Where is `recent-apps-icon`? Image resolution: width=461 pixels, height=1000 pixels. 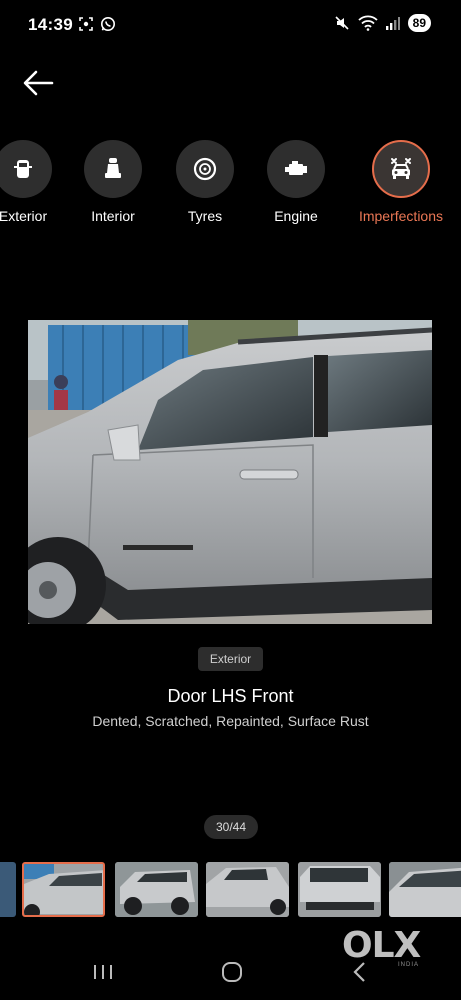
recent-apps-icon is located at coordinates (103, 972).